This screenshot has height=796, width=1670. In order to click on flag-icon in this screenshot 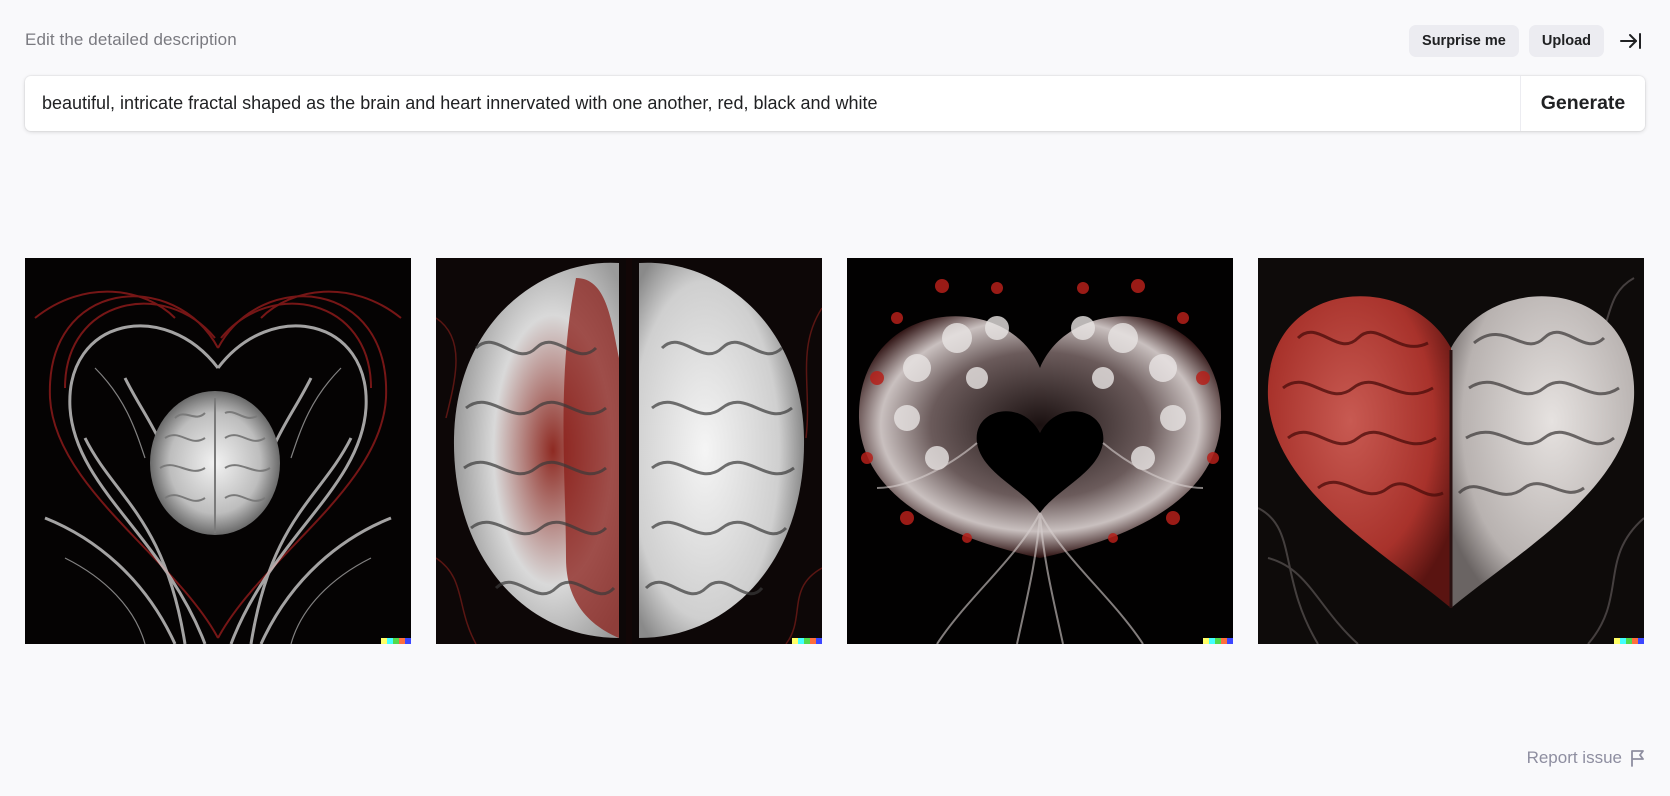, I will do `click(1637, 758)`.